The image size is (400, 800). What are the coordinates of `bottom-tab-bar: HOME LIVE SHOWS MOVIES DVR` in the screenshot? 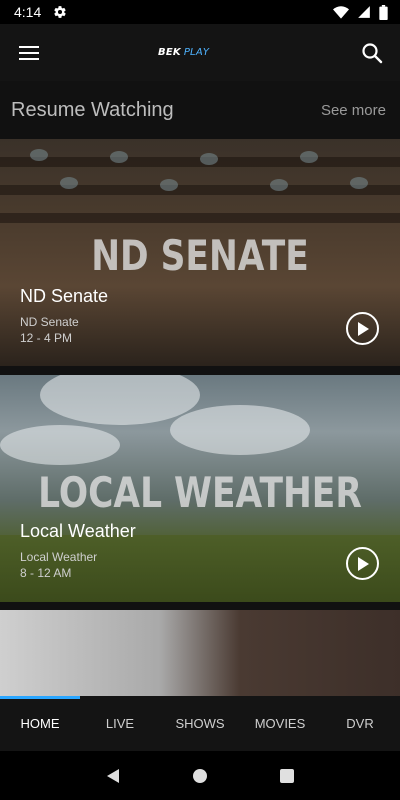 It's located at (200, 723).